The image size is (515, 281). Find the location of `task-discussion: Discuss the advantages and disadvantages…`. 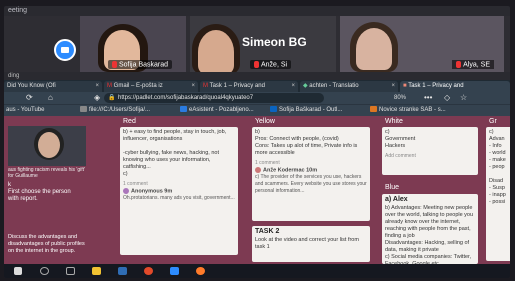

task-discussion: Discuss the advantages and disadvantages… is located at coordinates (46, 244).